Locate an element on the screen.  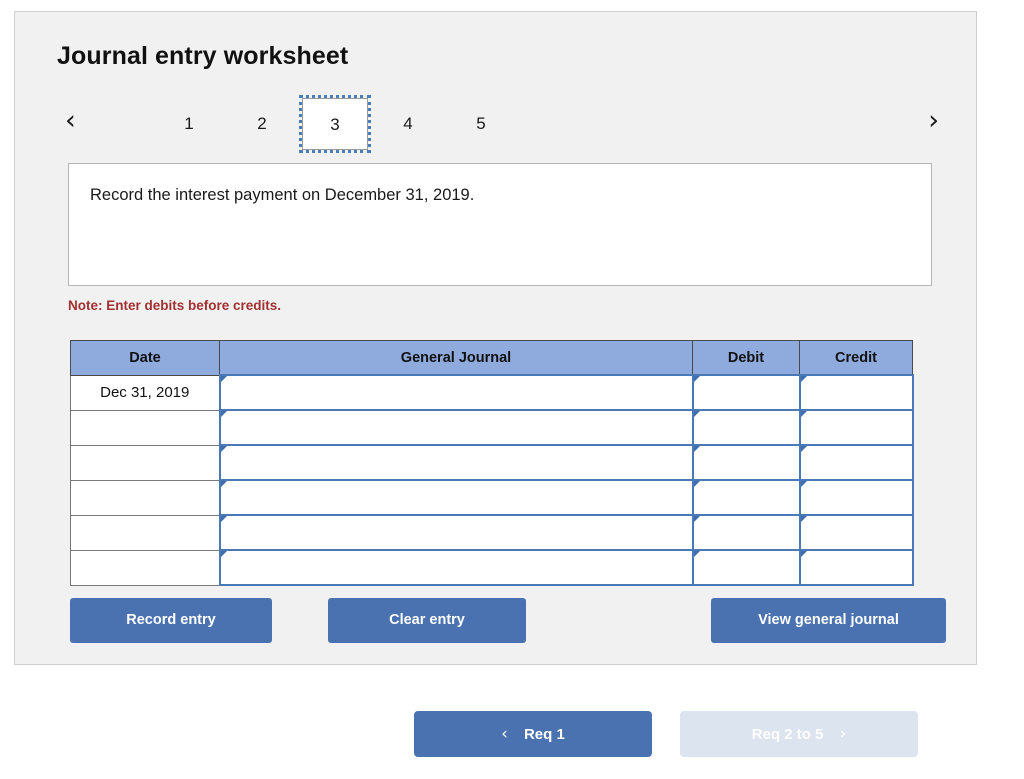
date-cell: Dec 31, 2019 is located at coordinates (145, 392).